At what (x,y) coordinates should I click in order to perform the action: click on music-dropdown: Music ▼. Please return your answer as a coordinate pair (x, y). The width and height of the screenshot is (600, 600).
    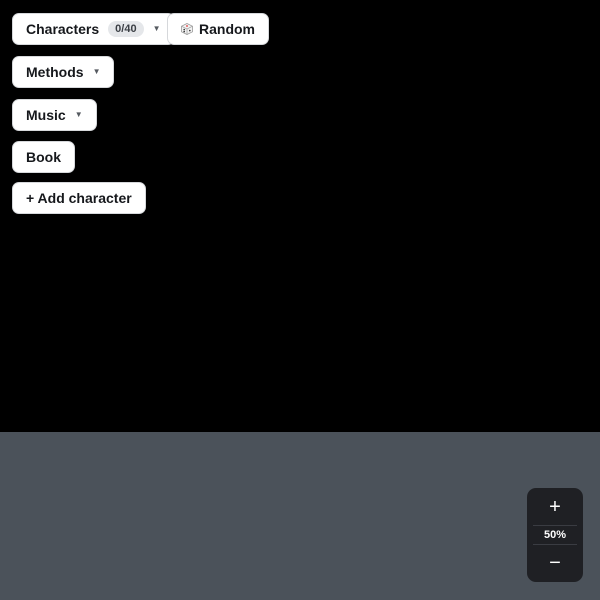
    Looking at the image, I should click on (54, 115).